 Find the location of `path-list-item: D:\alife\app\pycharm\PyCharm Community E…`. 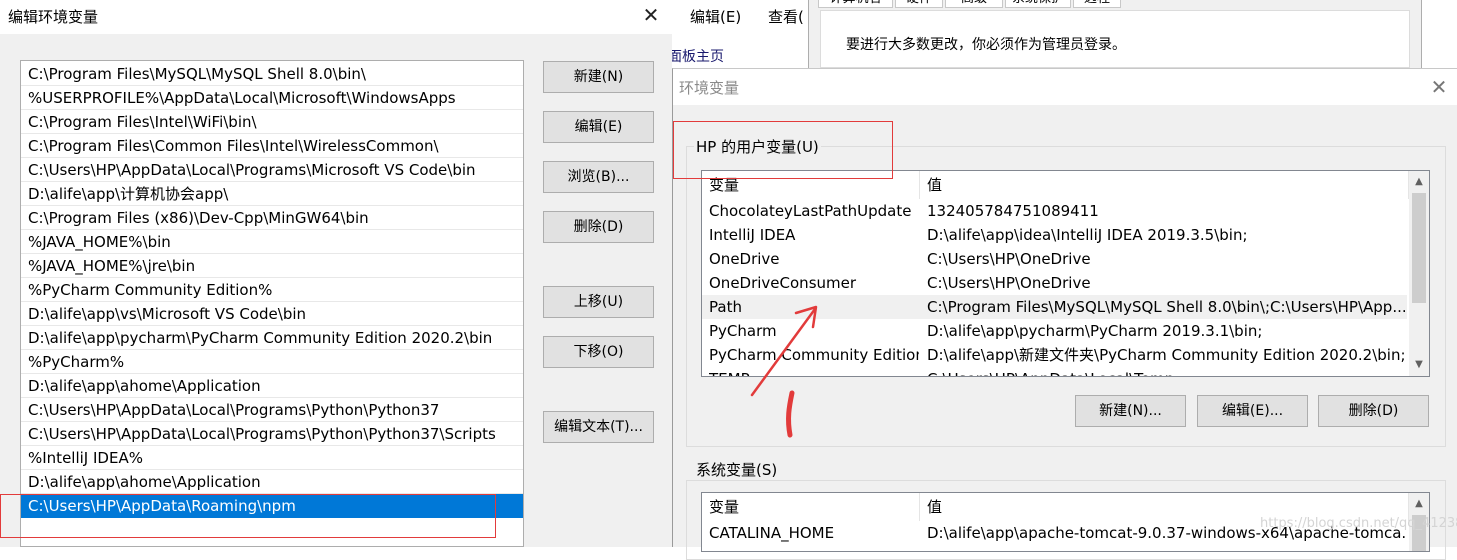

path-list-item: D:\alife\app\pycharm\PyCharm Community E… is located at coordinates (272, 338).